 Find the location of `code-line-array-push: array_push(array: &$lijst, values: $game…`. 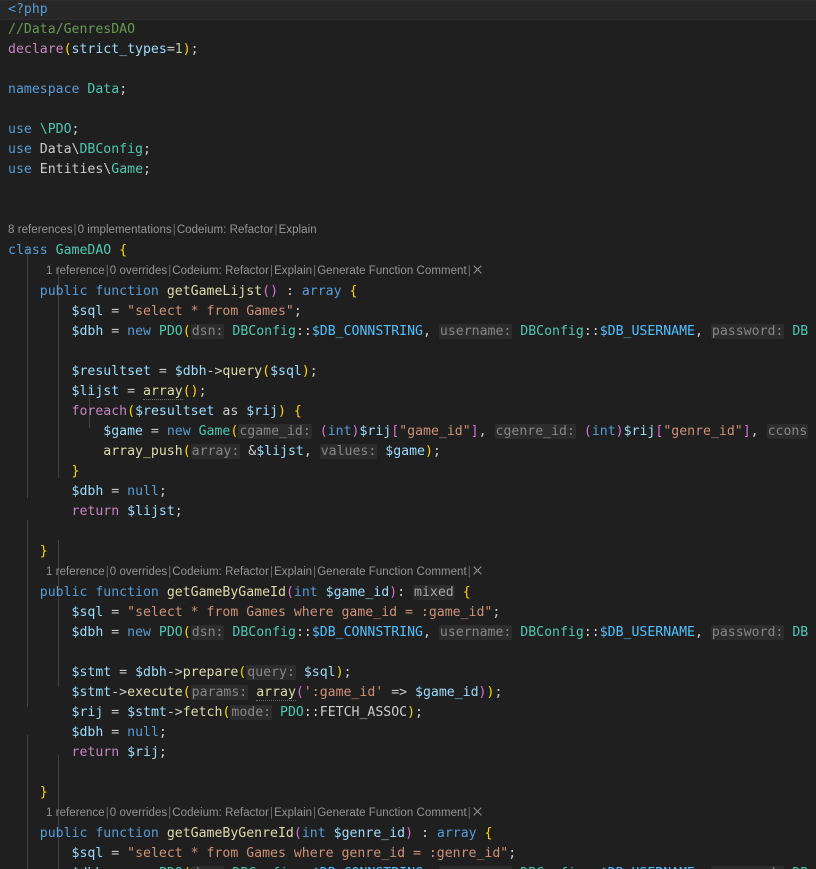

code-line-array-push: array_push(array: &$lijst, values: $game… is located at coordinates (408, 452).